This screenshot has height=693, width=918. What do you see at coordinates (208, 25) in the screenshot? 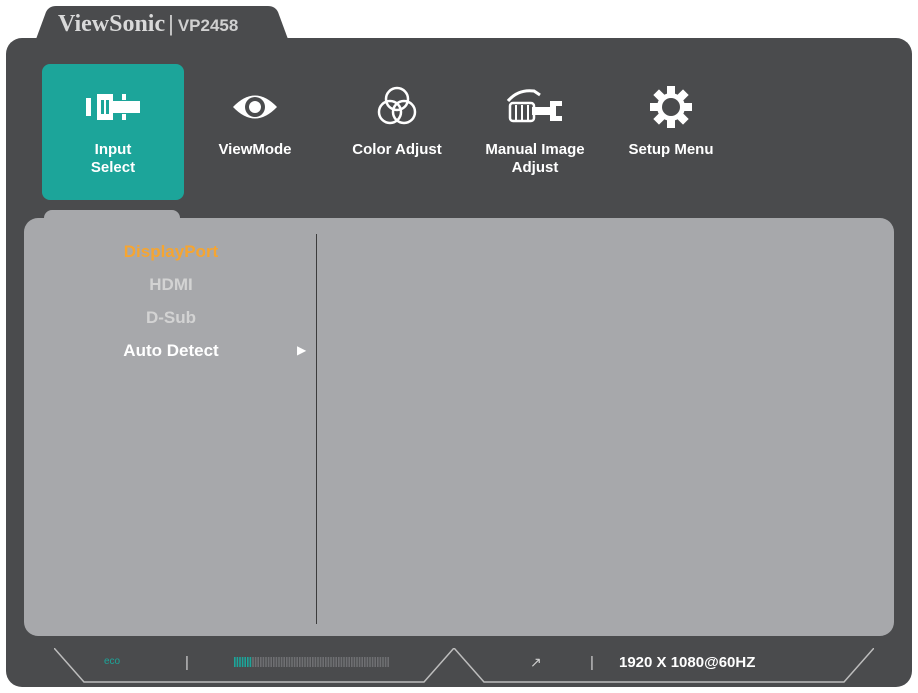
I see `model-name: VP2458` at bounding box center [208, 25].